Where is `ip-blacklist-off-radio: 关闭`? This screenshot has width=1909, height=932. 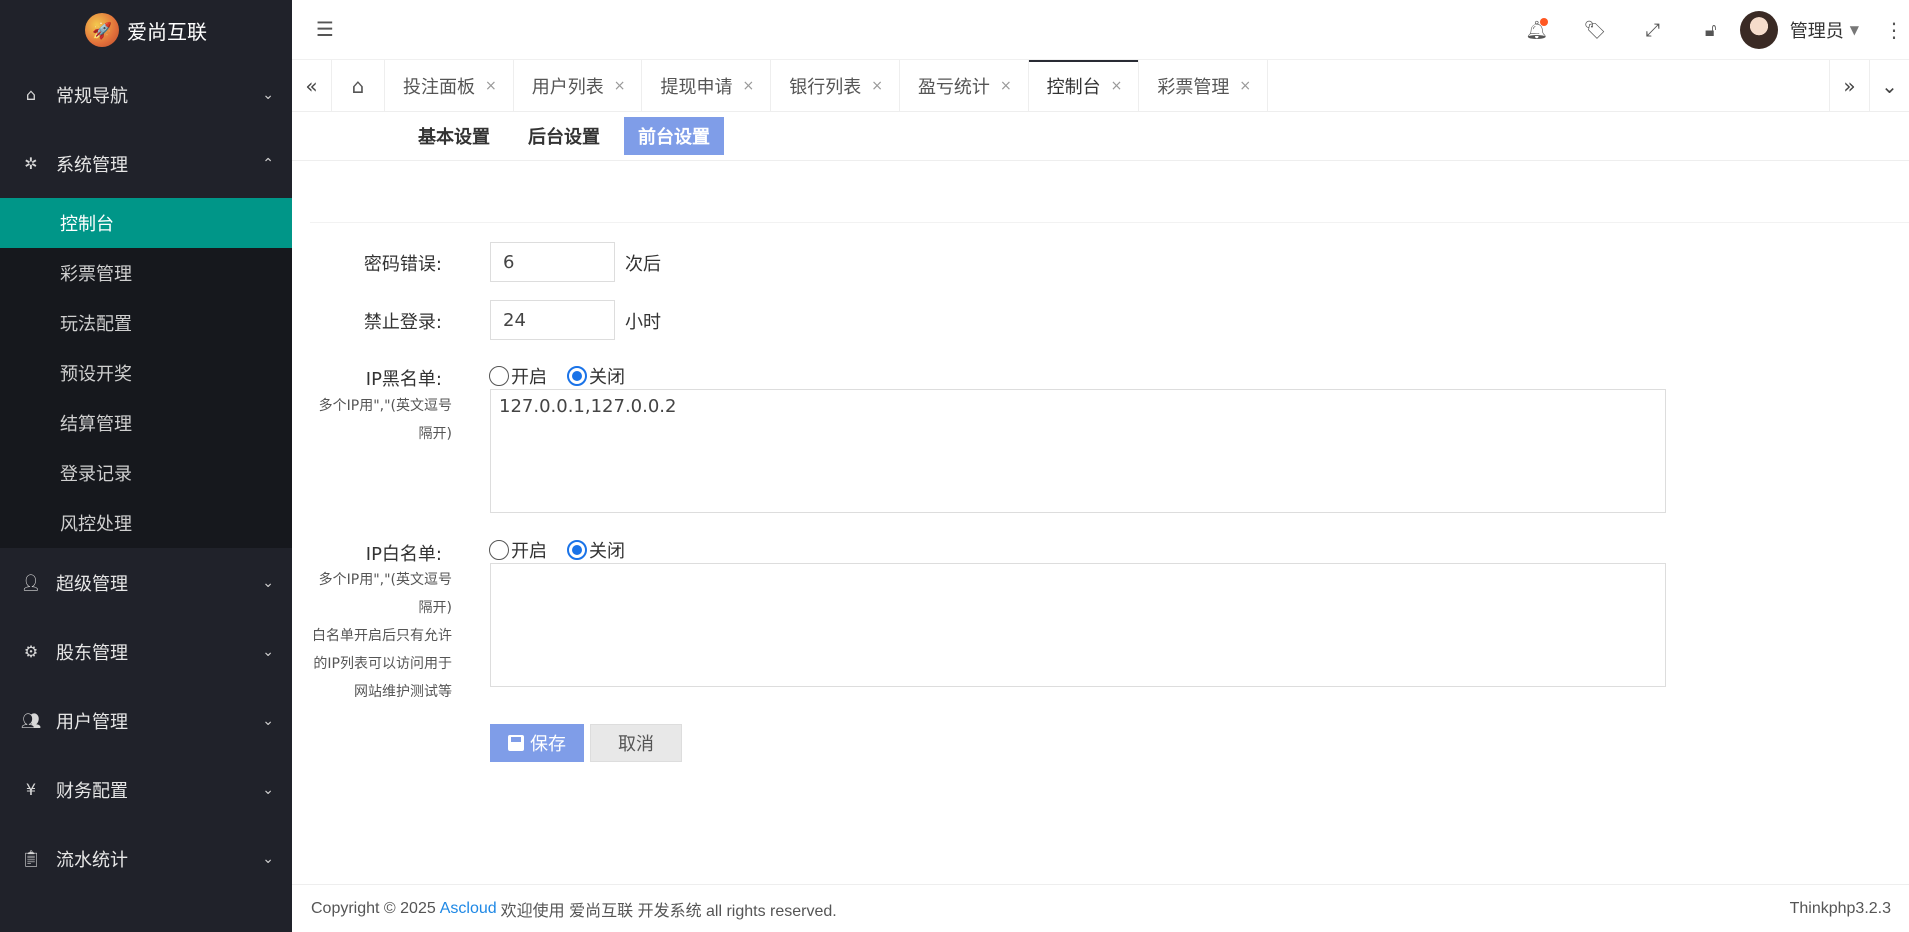 ip-blacklist-off-radio: 关闭 is located at coordinates (596, 376).